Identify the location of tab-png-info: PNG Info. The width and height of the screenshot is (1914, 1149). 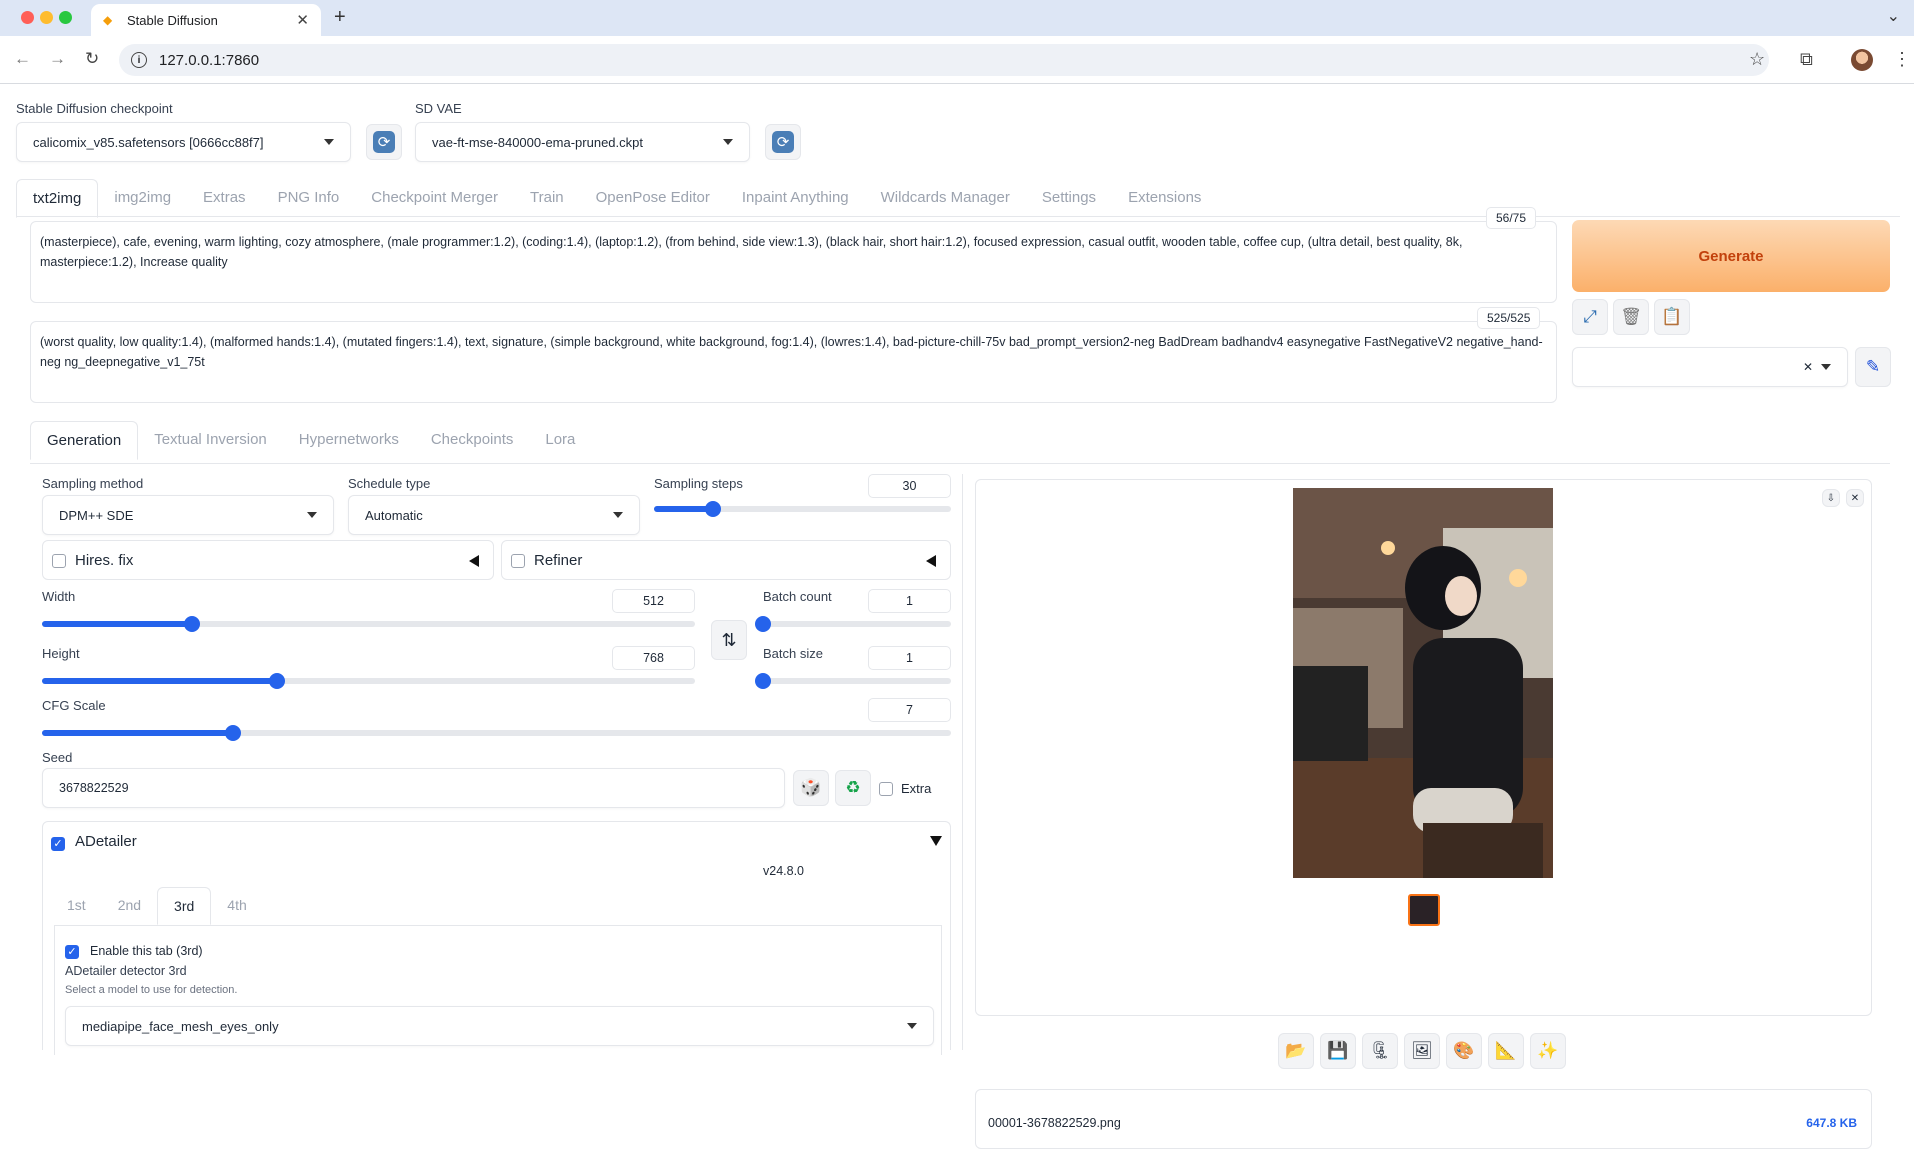
(309, 198).